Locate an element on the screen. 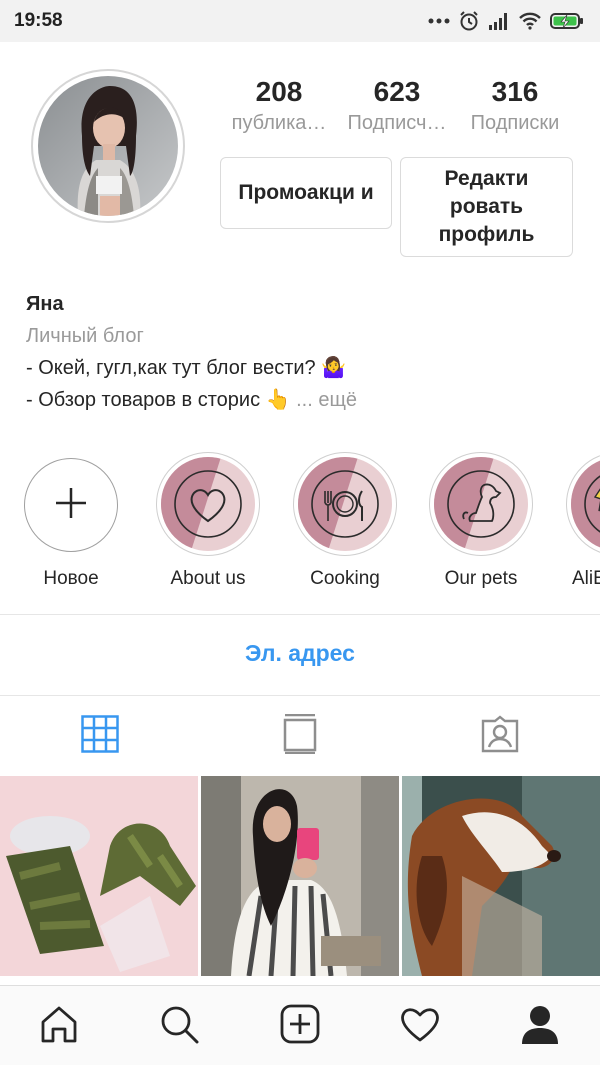 This screenshot has height=1065, width=600. plate-cutlery-icon is located at coordinates (345, 504).